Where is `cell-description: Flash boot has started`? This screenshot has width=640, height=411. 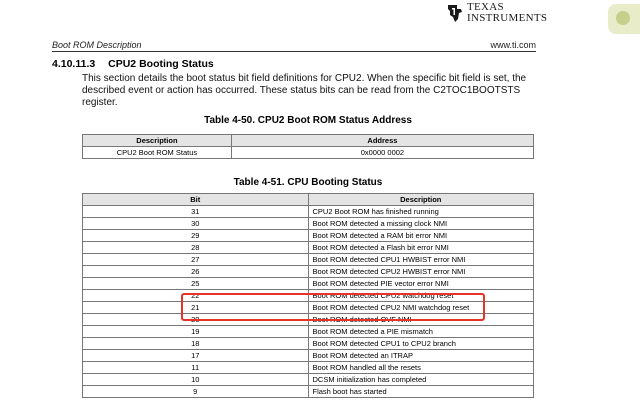
cell-description: Flash boot has started is located at coordinates (420, 391).